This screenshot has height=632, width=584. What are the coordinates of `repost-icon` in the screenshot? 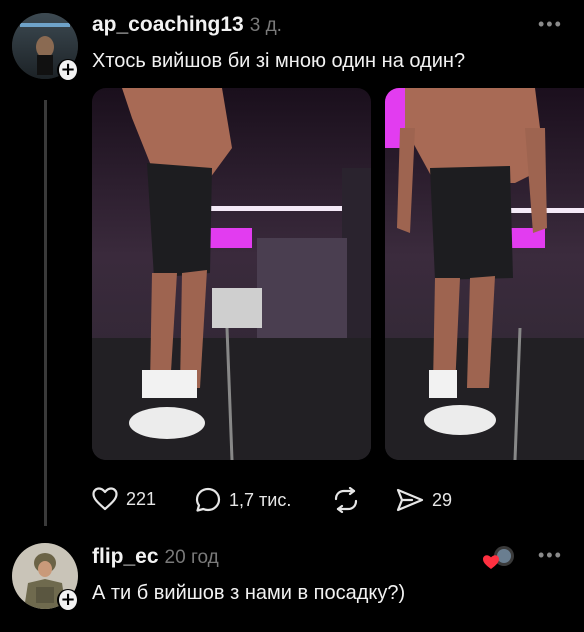 It's located at (346, 500).